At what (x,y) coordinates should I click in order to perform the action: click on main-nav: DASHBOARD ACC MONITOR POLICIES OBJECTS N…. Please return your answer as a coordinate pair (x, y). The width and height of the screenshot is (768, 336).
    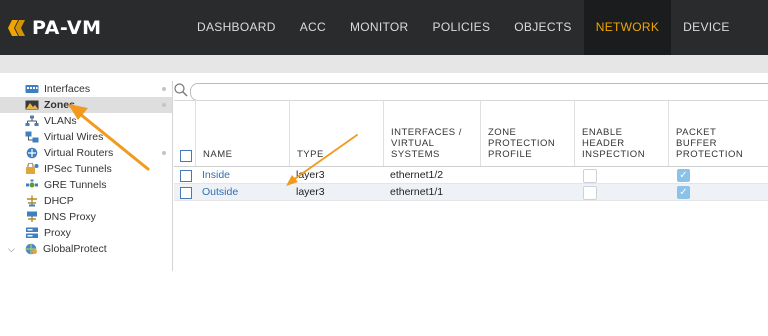
    Looking at the image, I should click on (463, 27).